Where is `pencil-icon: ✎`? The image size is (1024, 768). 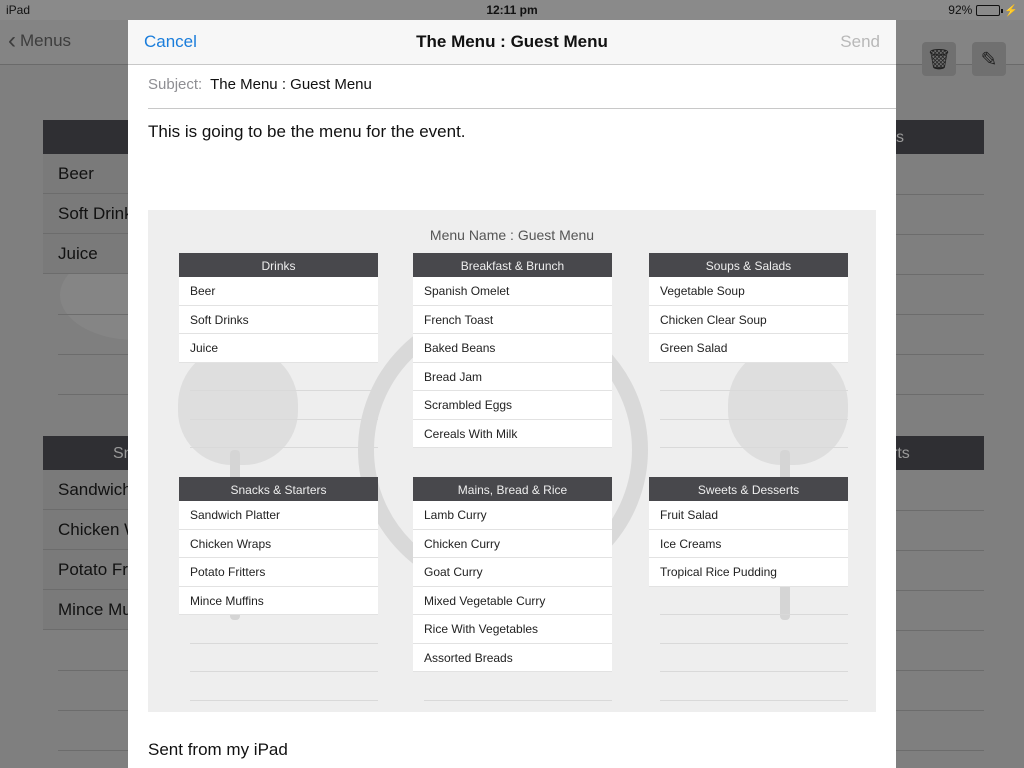 pencil-icon: ✎ is located at coordinates (989, 59).